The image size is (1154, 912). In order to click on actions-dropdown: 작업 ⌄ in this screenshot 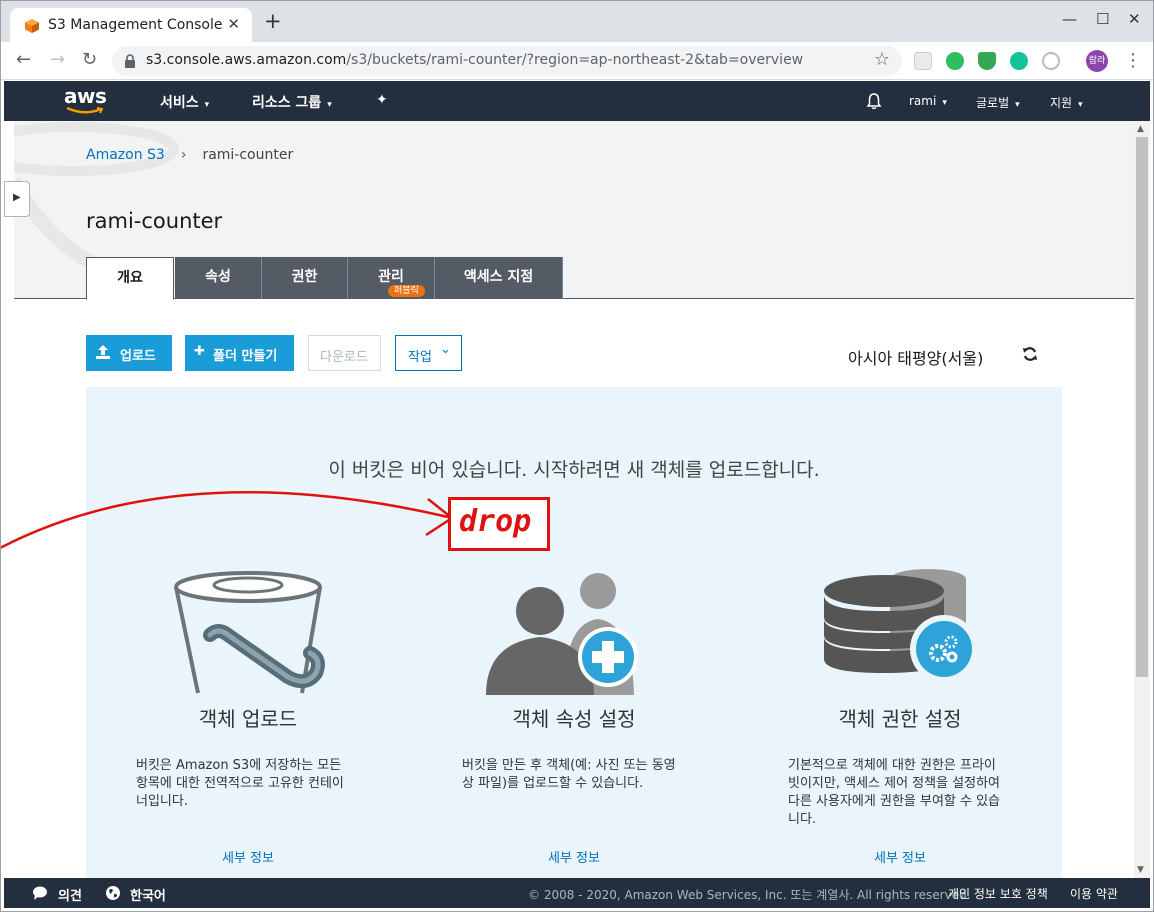, I will do `click(428, 353)`.